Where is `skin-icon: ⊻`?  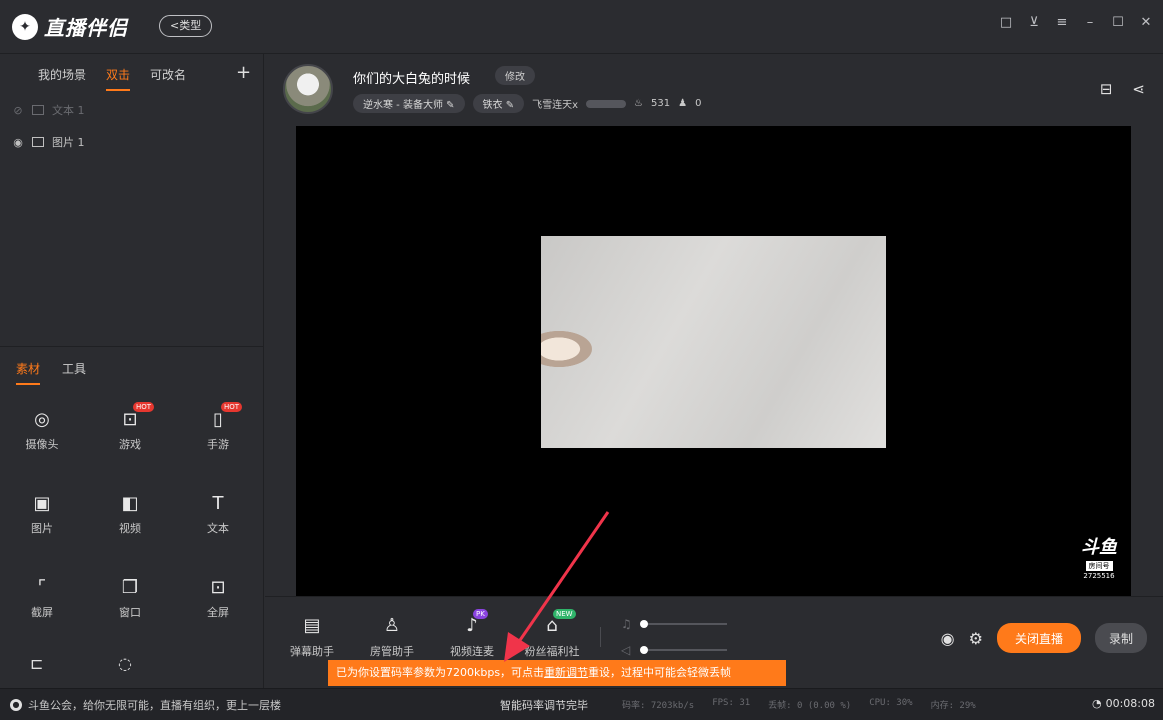
skin-icon: ⊻ is located at coordinates (1034, 23).